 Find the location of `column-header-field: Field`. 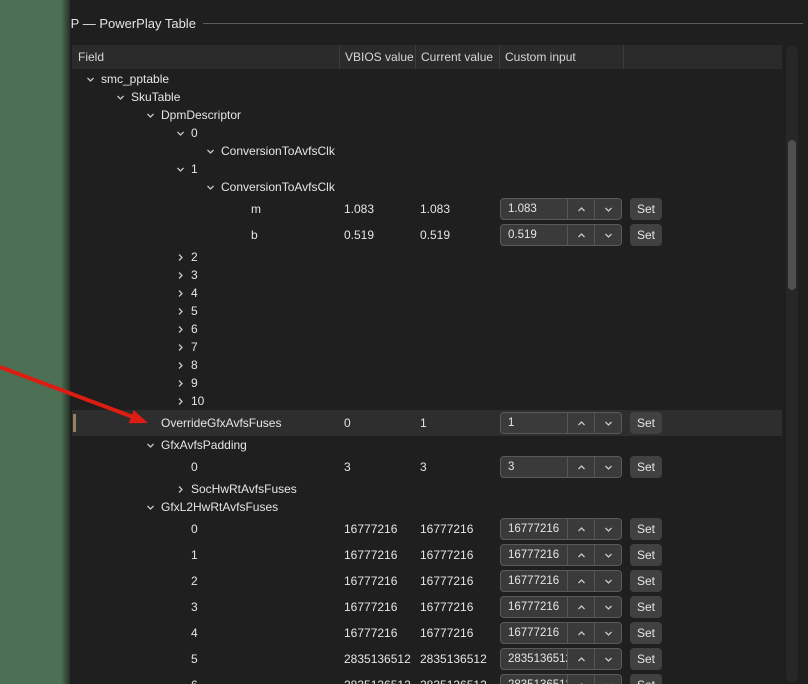

column-header-field: Field is located at coordinates (206, 57).